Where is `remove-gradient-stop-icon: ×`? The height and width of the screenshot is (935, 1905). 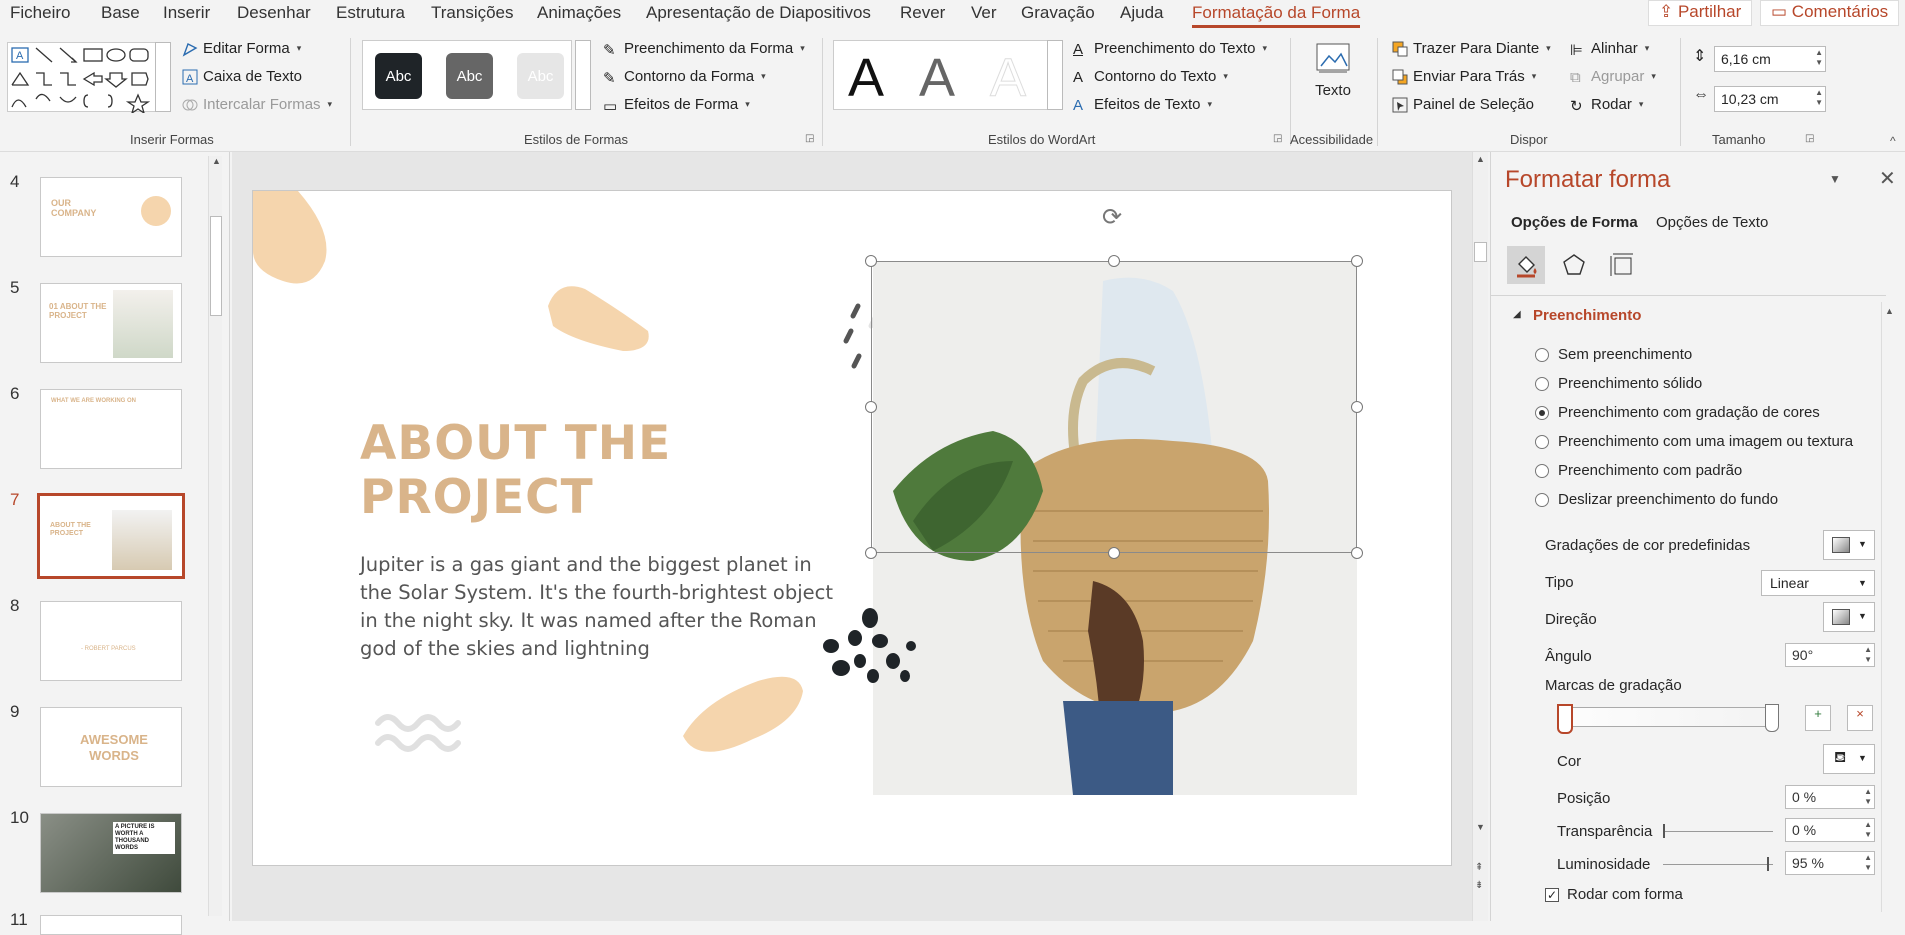 remove-gradient-stop-icon: × is located at coordinates (1860, 718).